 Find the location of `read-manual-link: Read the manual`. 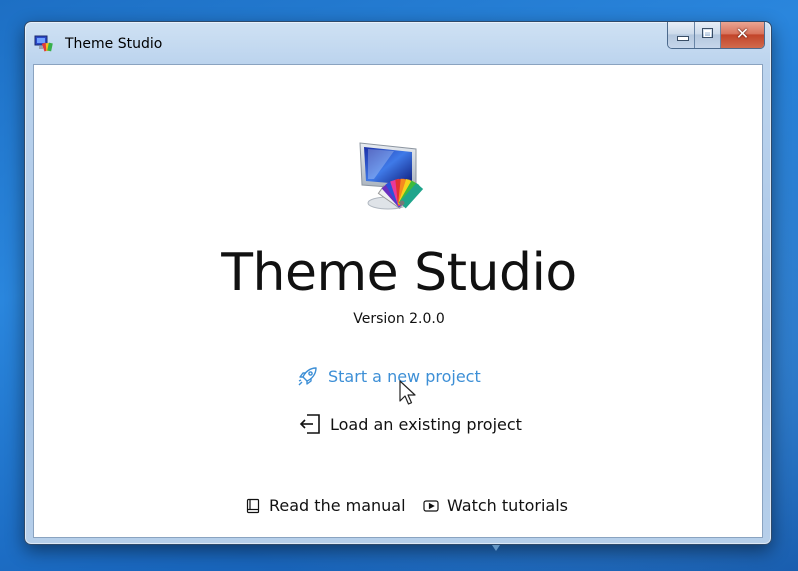

read-manual-link: Read the manual is located at coordinates (325, 505).